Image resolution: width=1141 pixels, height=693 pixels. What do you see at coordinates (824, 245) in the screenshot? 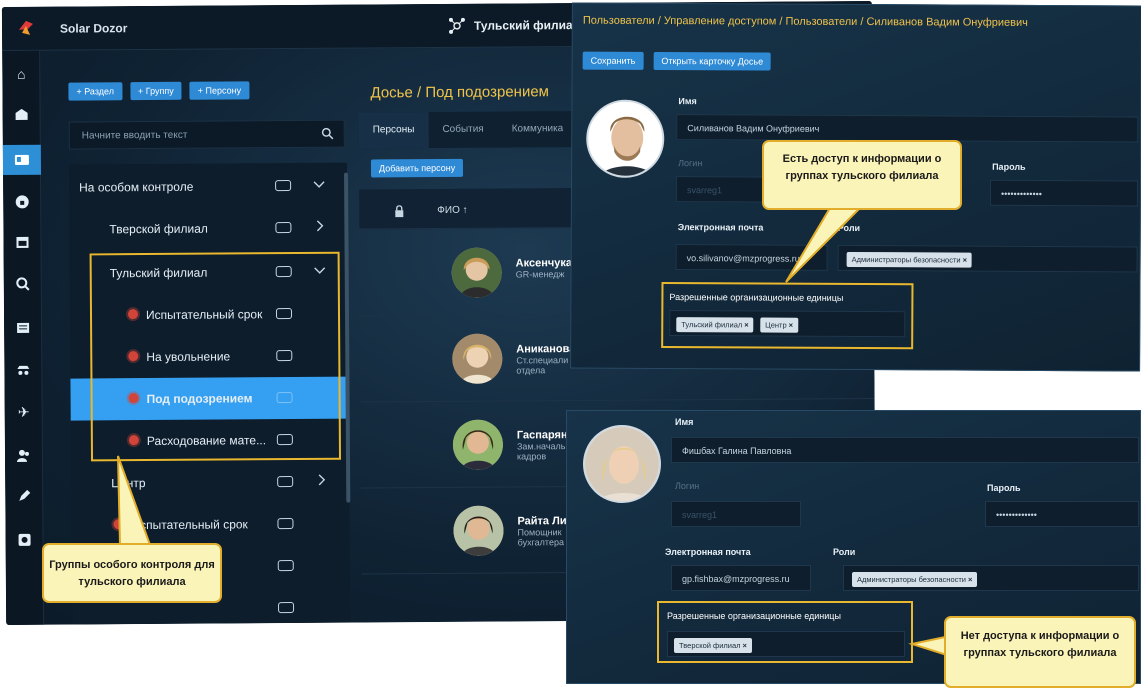
I see `pointer-access` at bounding box center [824, 245].